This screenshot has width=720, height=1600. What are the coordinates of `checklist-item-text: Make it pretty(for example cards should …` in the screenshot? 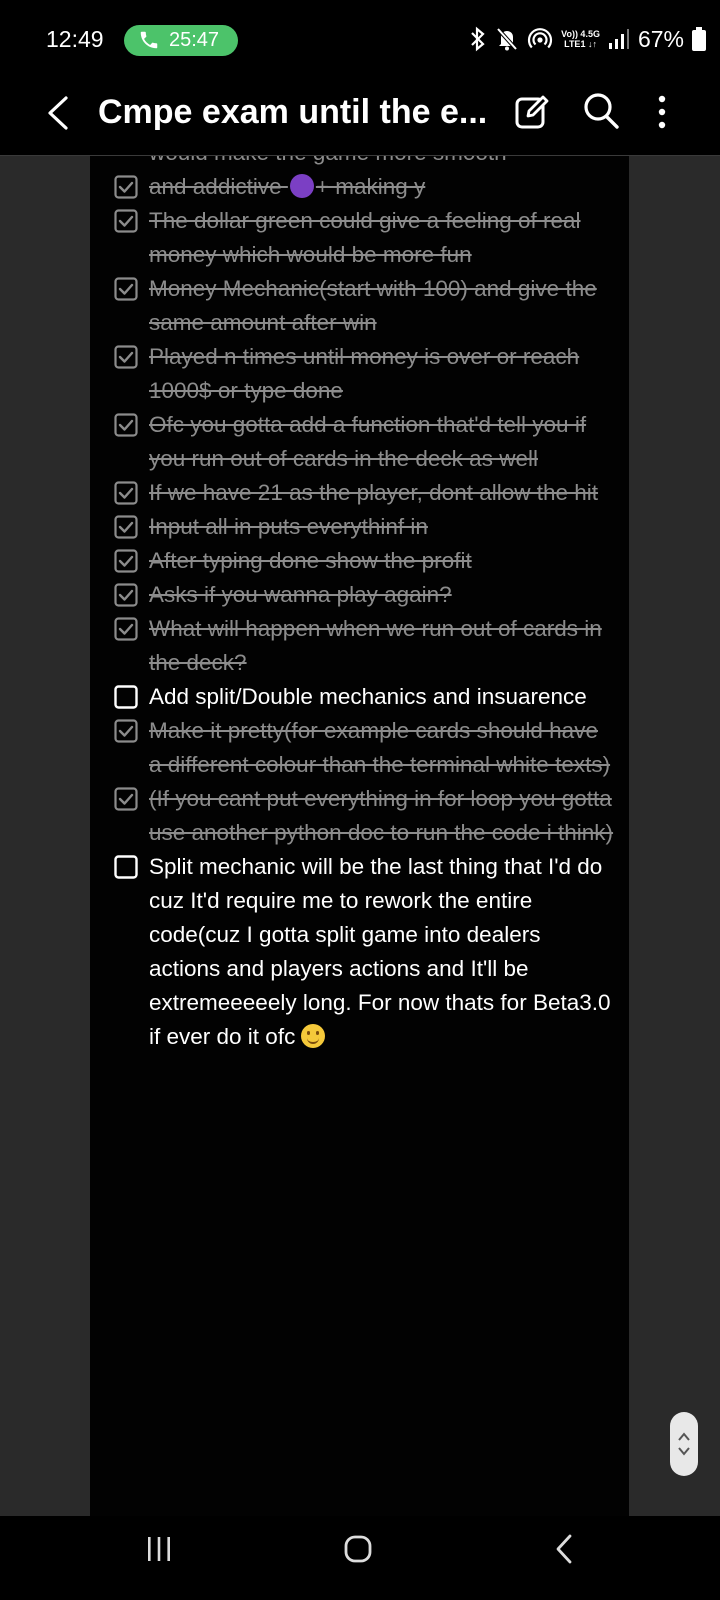 It's located at (381, 748).